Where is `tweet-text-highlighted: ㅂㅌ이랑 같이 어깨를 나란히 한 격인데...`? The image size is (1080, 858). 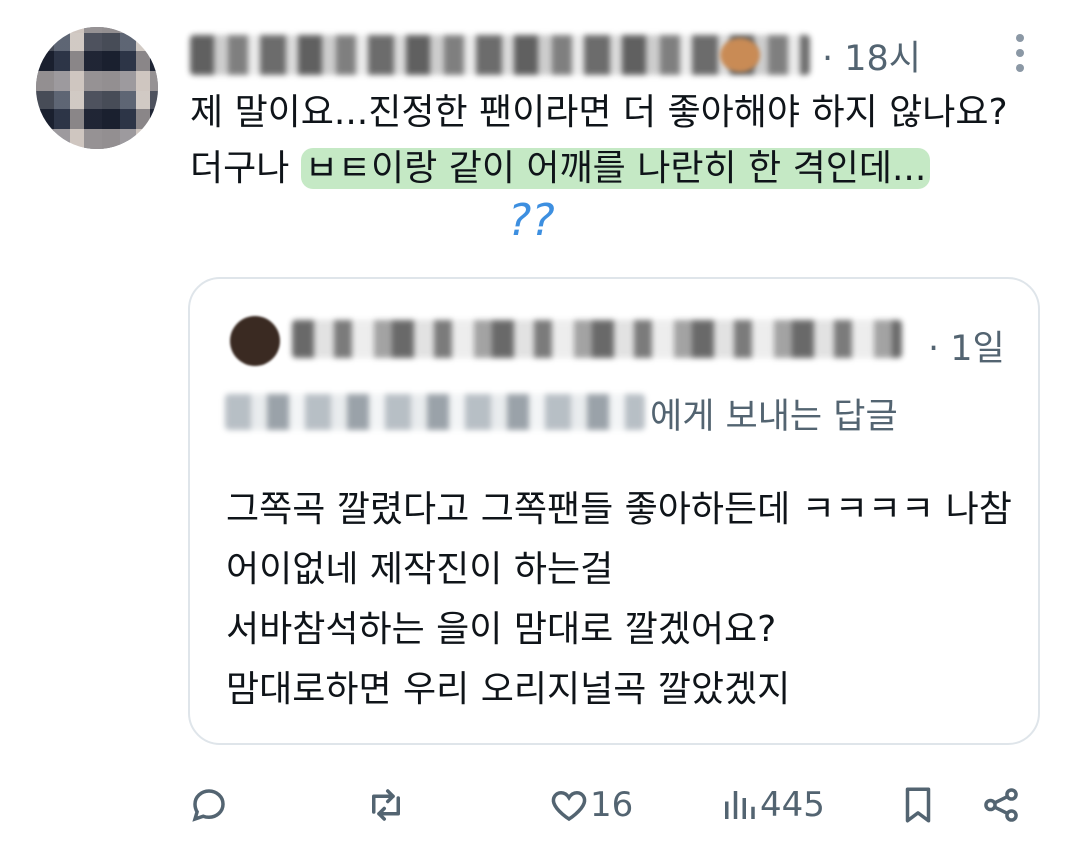 tweet-text-highlighted: ㅂㅌ이랑 같이 어깨를 나란히 한 격인데... is located at coordinates (615, 168).